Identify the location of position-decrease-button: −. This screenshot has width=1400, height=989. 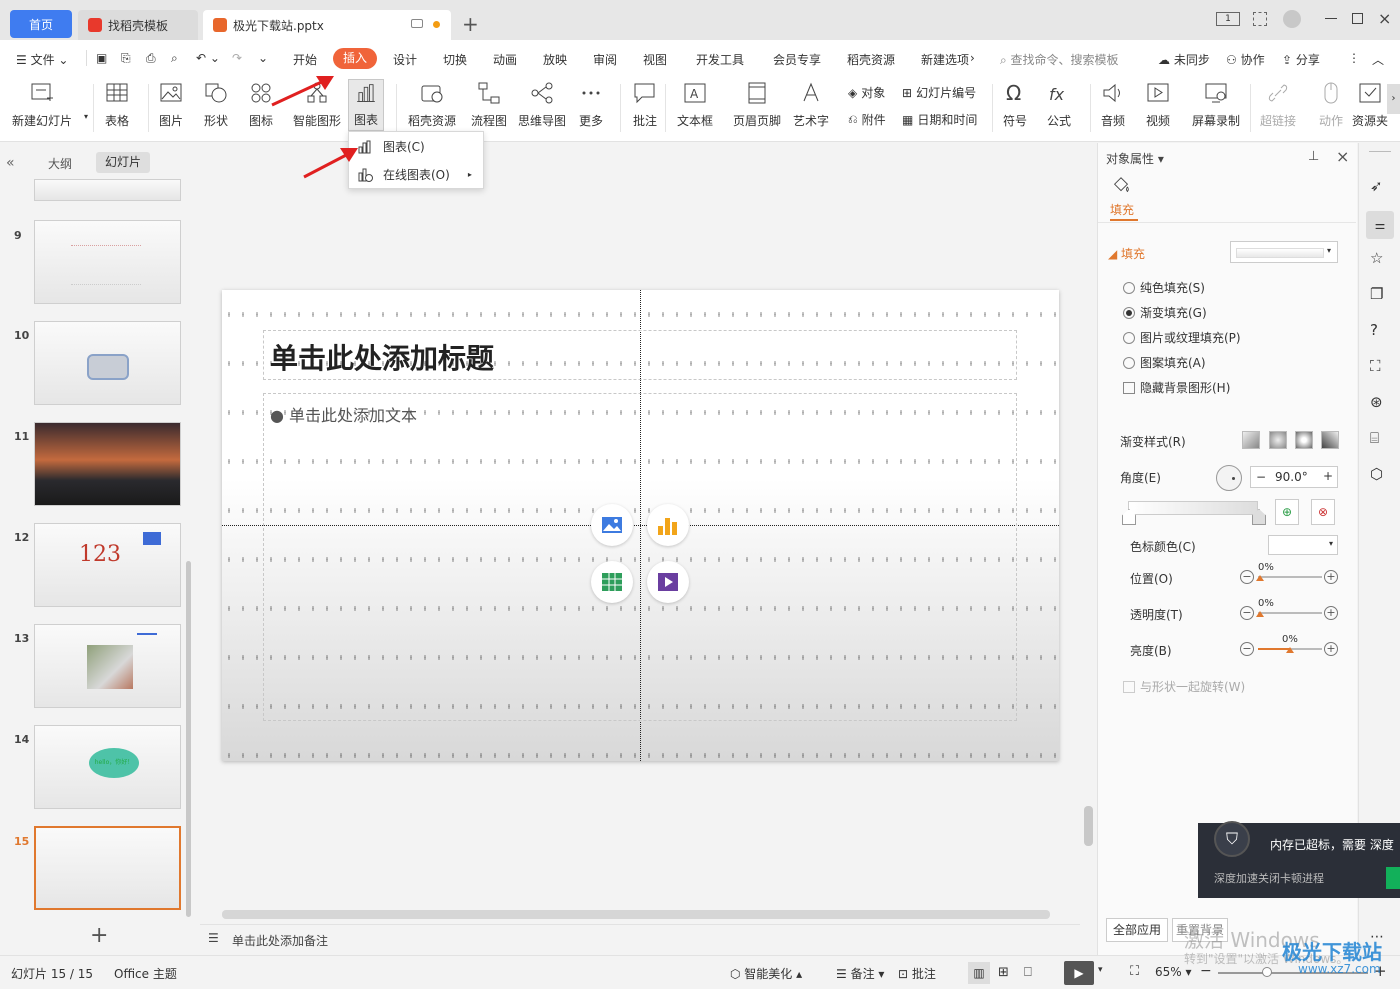
(1247, 577).